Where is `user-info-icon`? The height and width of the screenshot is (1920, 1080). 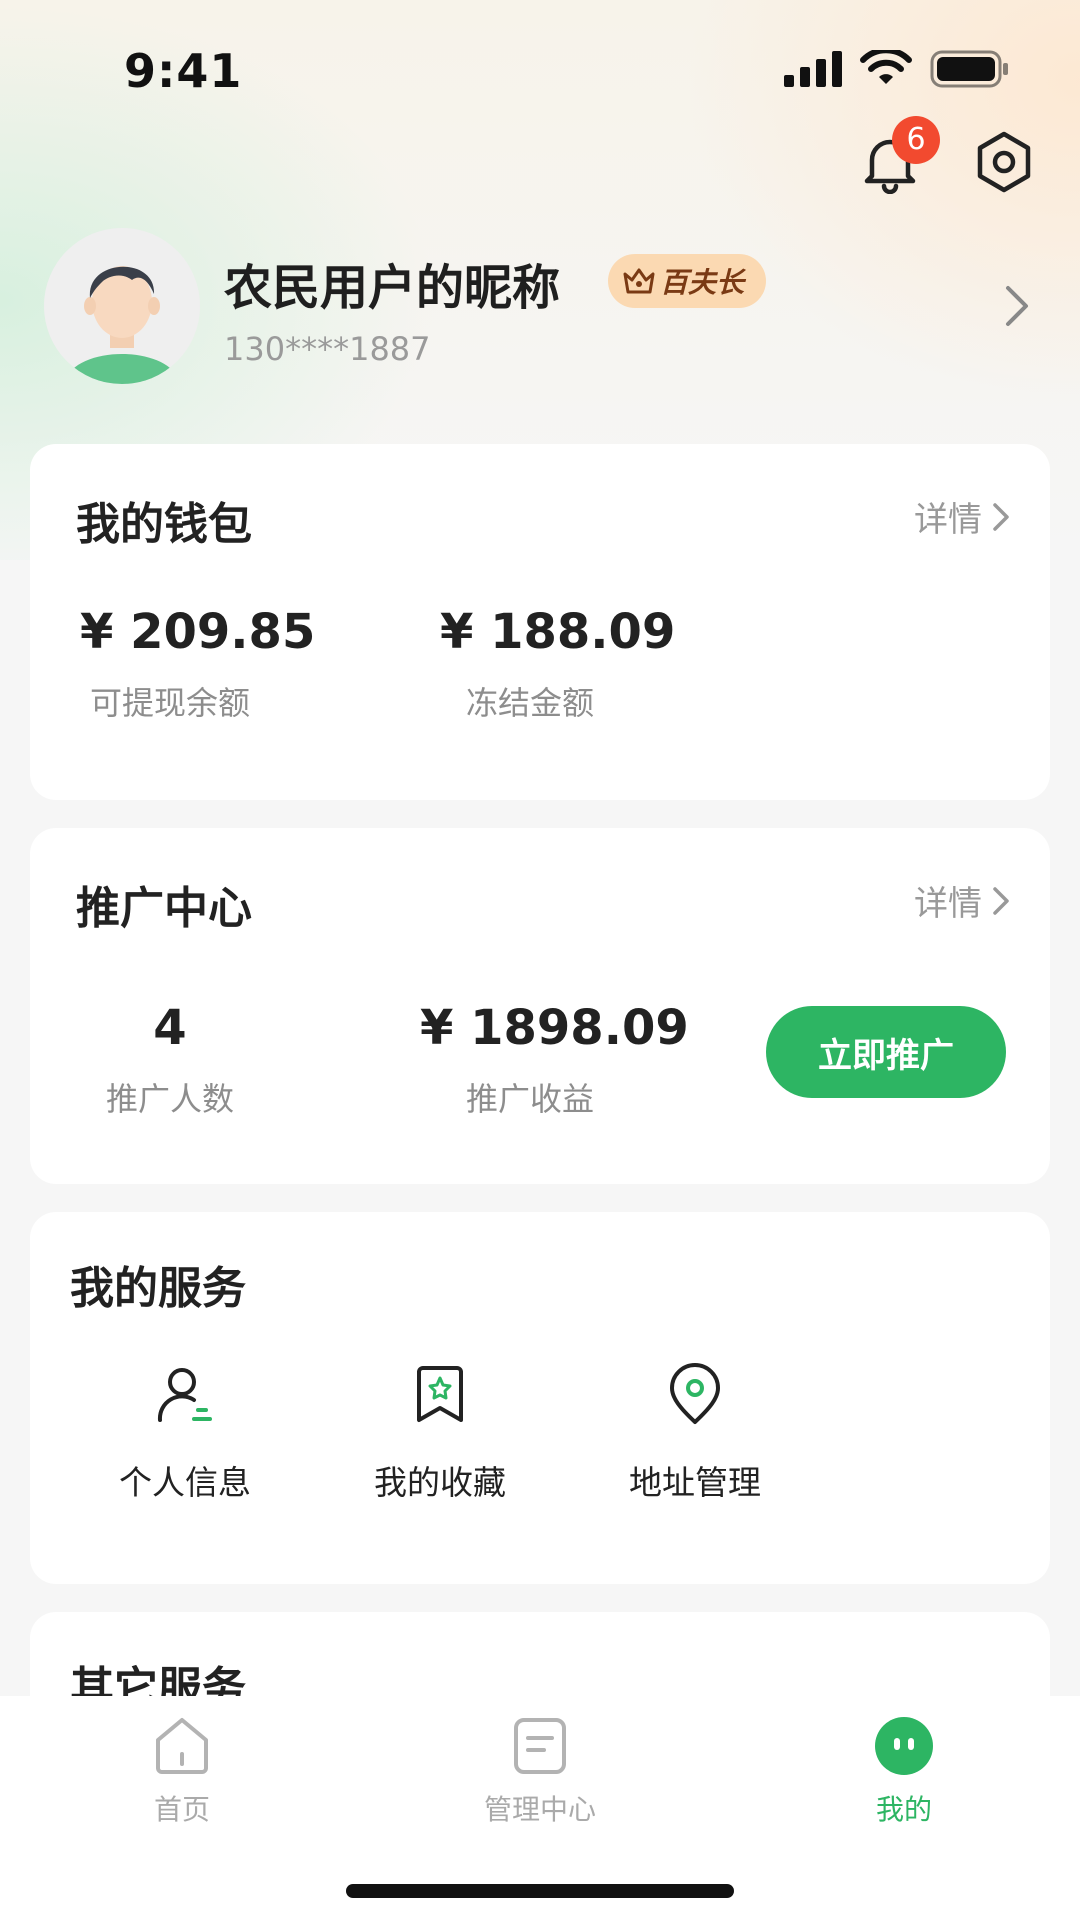
user-info-icon is located at coordinates (184, 1395).